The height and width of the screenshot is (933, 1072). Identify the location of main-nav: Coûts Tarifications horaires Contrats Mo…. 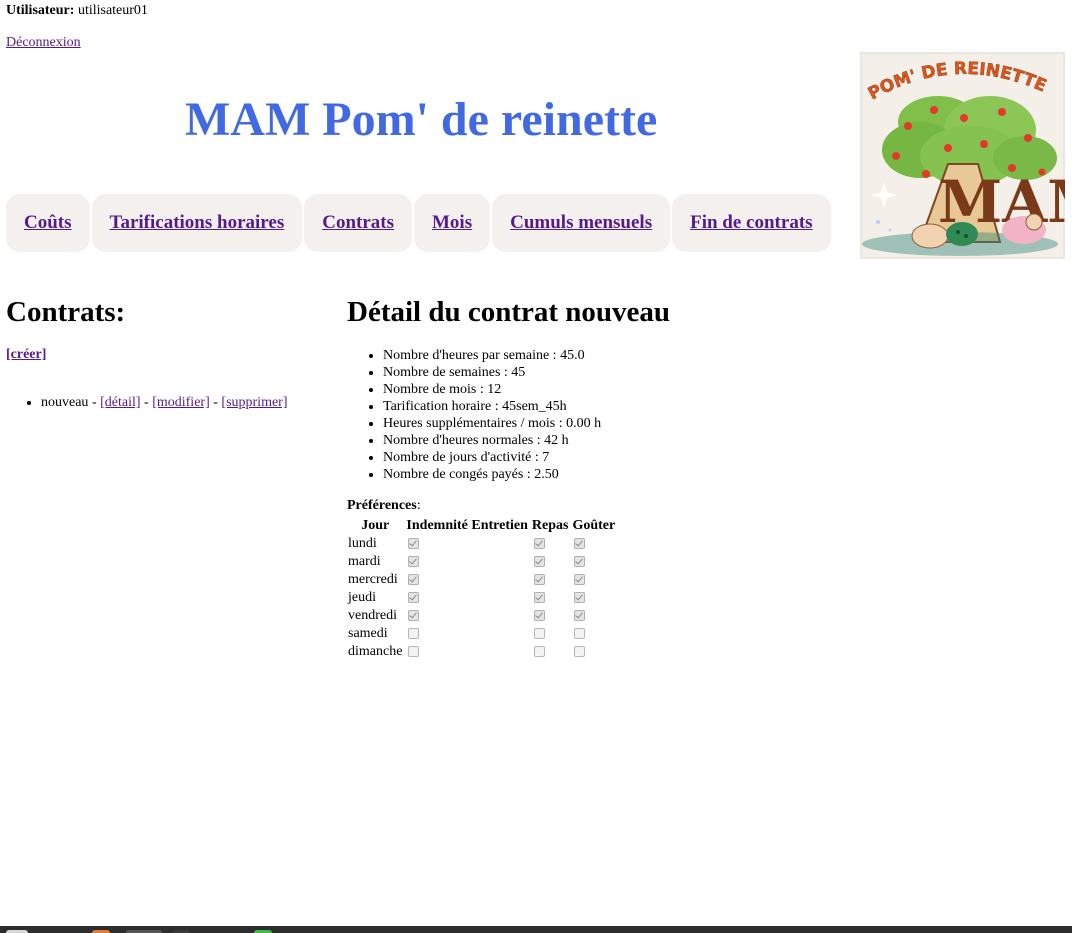
(419, 223).